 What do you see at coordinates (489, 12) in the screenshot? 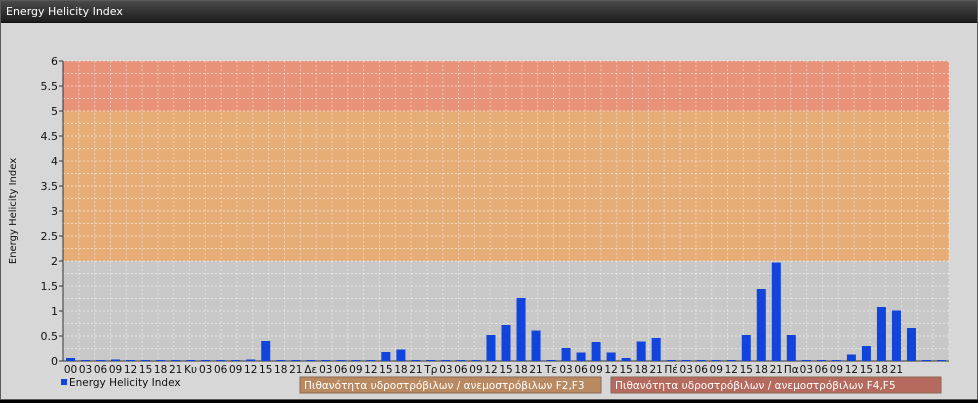
I see `window-titlebar: Energy Helicity Index` at bounding box center [489, 12].